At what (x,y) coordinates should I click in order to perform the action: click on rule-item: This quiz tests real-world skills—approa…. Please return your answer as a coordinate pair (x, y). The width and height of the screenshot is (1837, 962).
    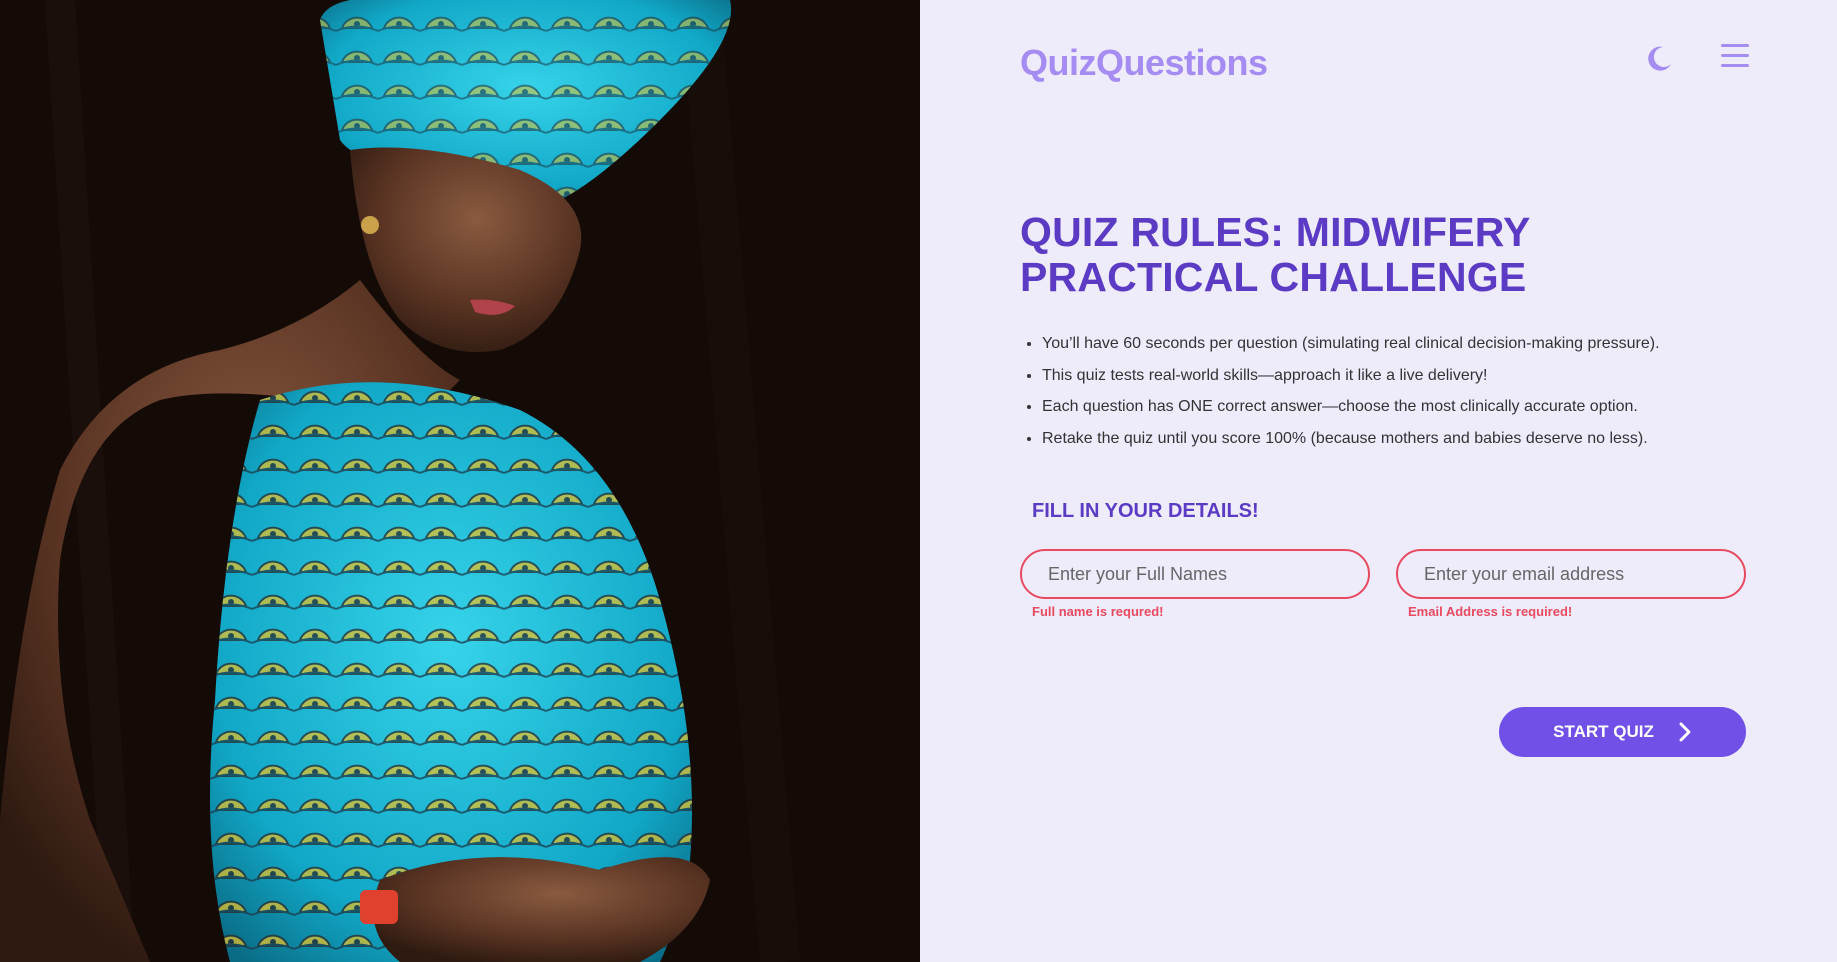
    Looking at the image, I should click on (1351, 376).